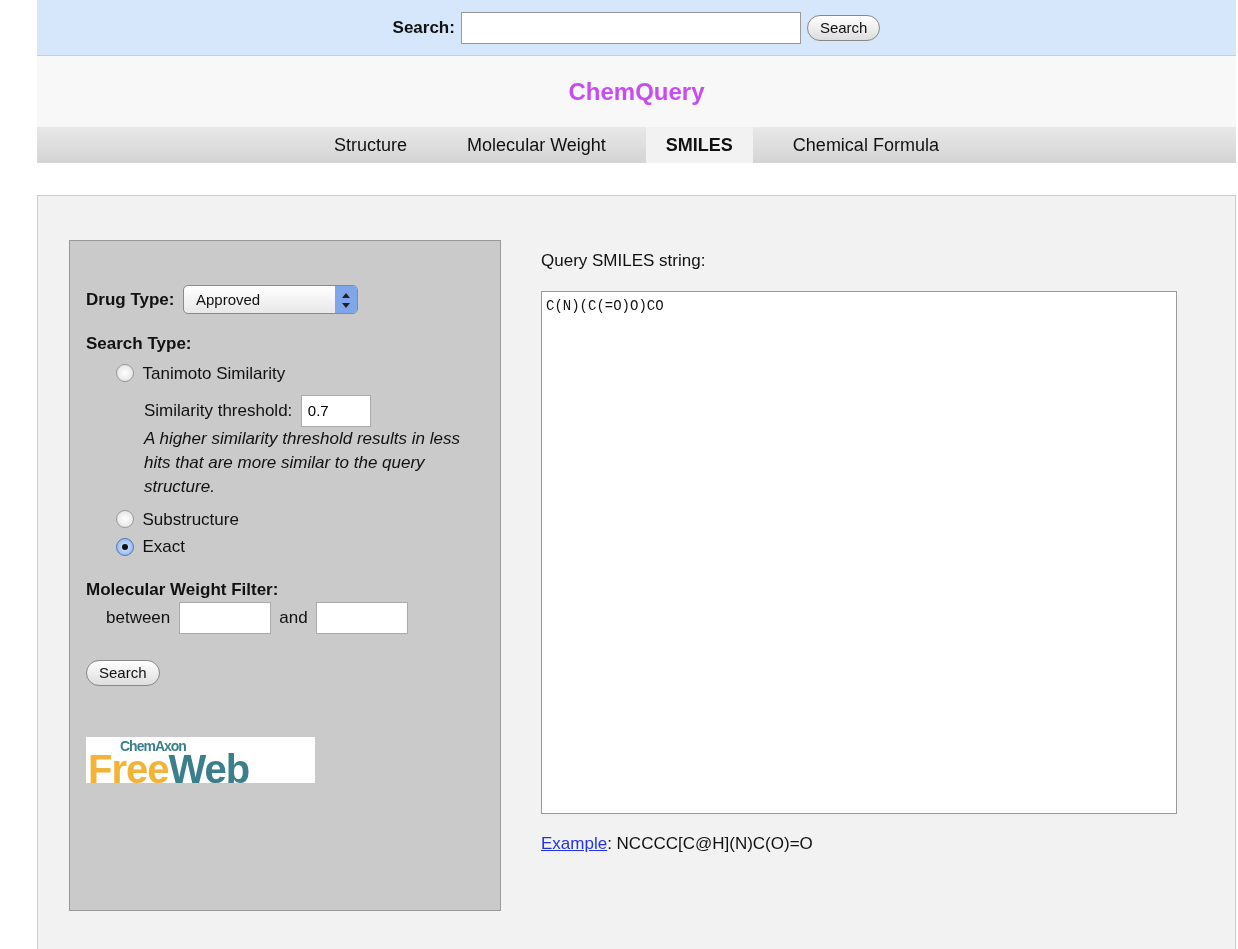 This screenshot has width=1238, height=949. Describe the element at coordinates (630, 27) in the screenshot. I see `search-field` at that location.